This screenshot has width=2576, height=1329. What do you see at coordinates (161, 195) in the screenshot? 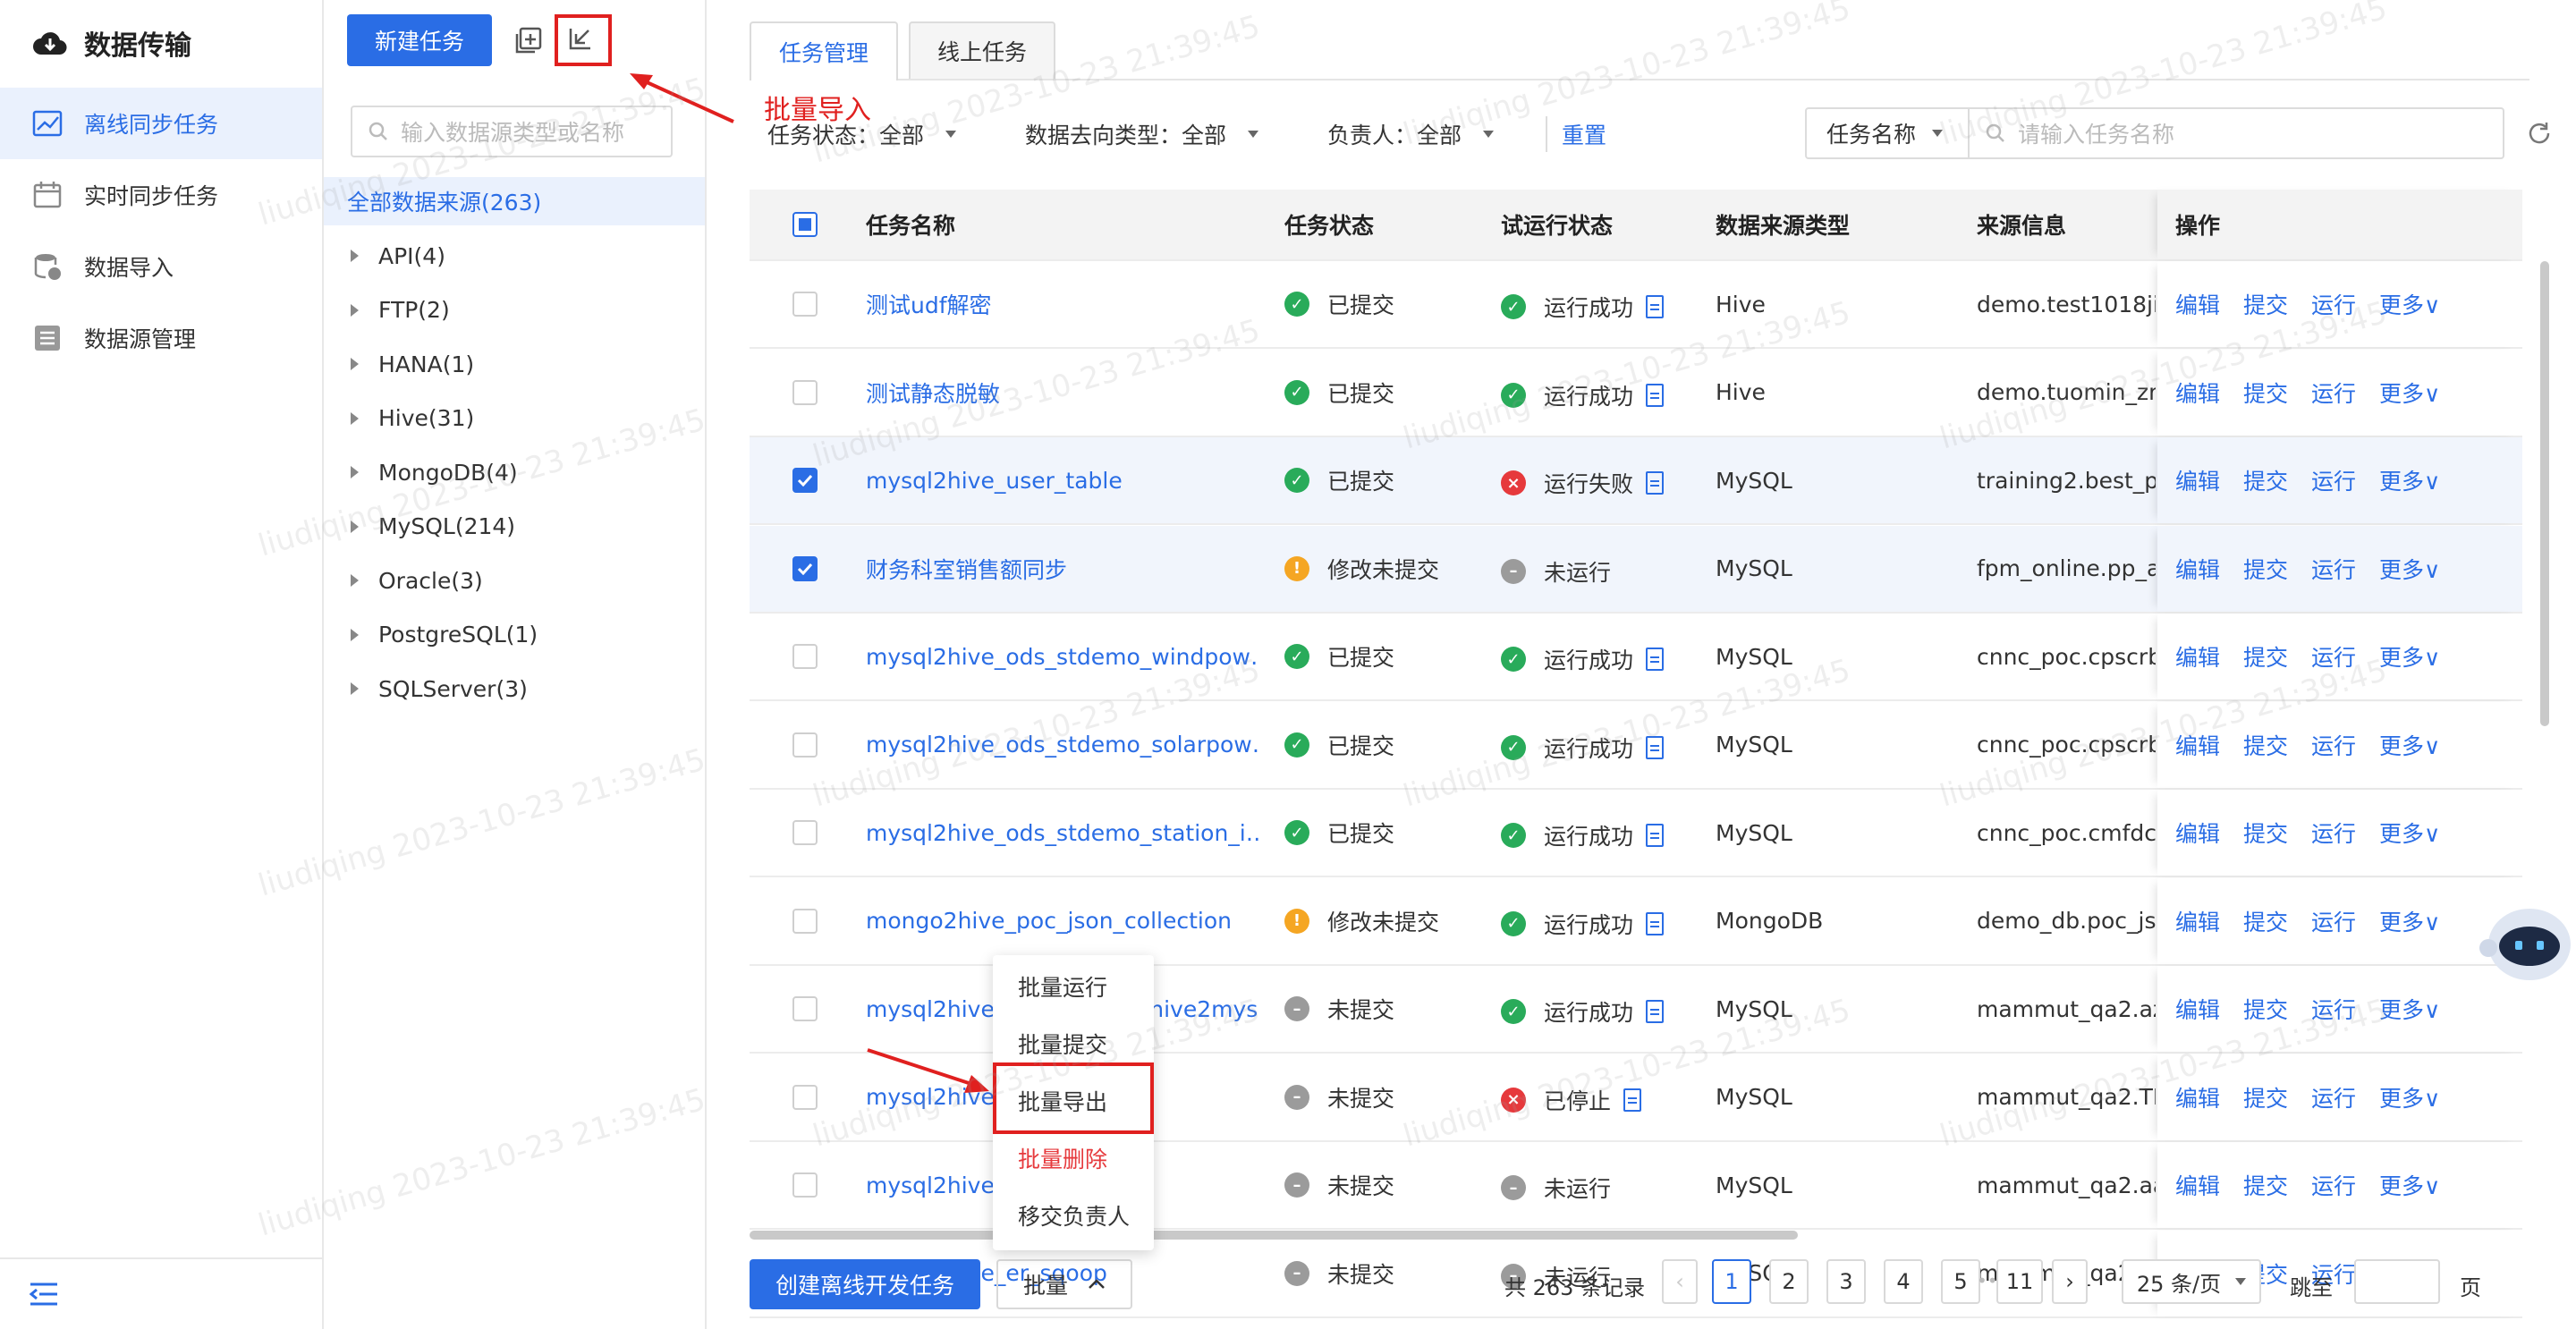
I see `nav-item-1: 实时同步任务` at bounding box center [161, 195].